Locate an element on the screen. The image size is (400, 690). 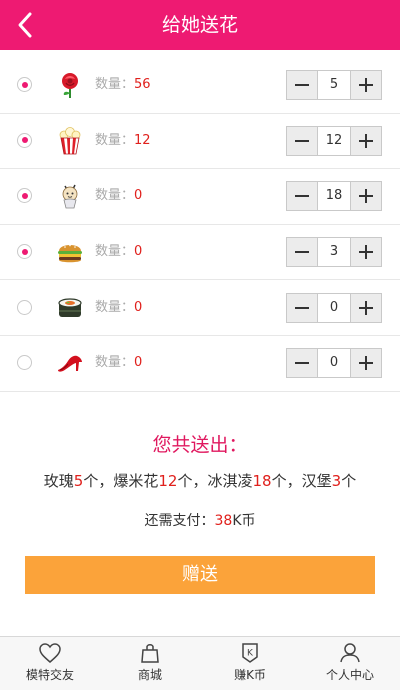
summary-title: 您共送出： is located at coordinates (200, 445).